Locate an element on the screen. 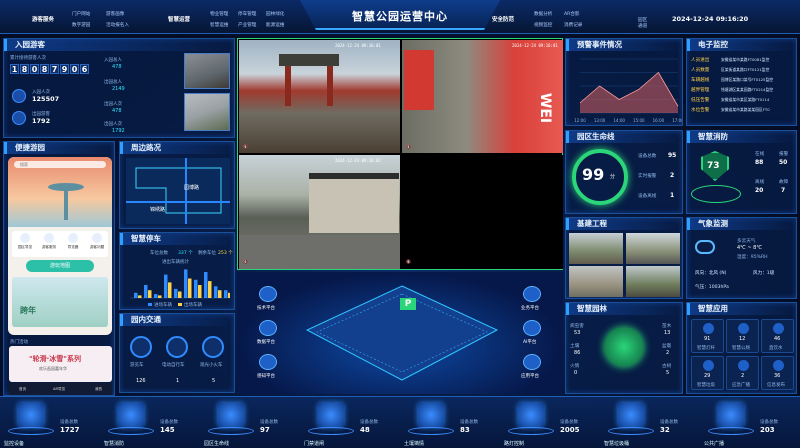 This screenshot has height=448, width=800. ai-platform-icon is located at coordinates (532, 328).